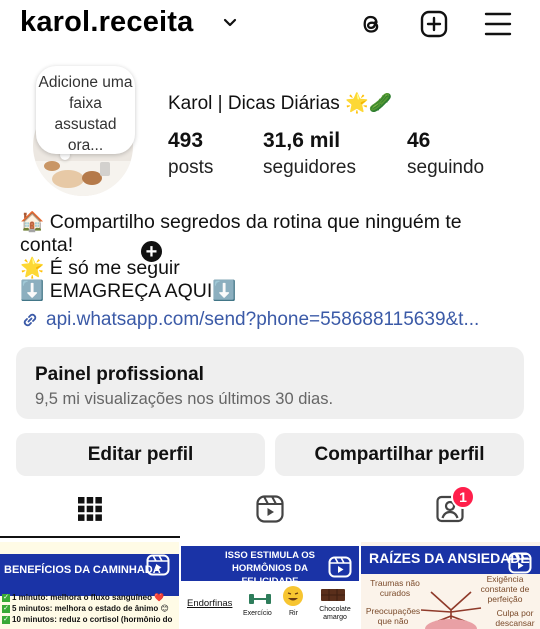 The height and width of the screenshot is (629, 540). What do you see at coordinates (333, 595) in the screenshot?
I see `chocolate-icon` at bounding box center [333, 595].